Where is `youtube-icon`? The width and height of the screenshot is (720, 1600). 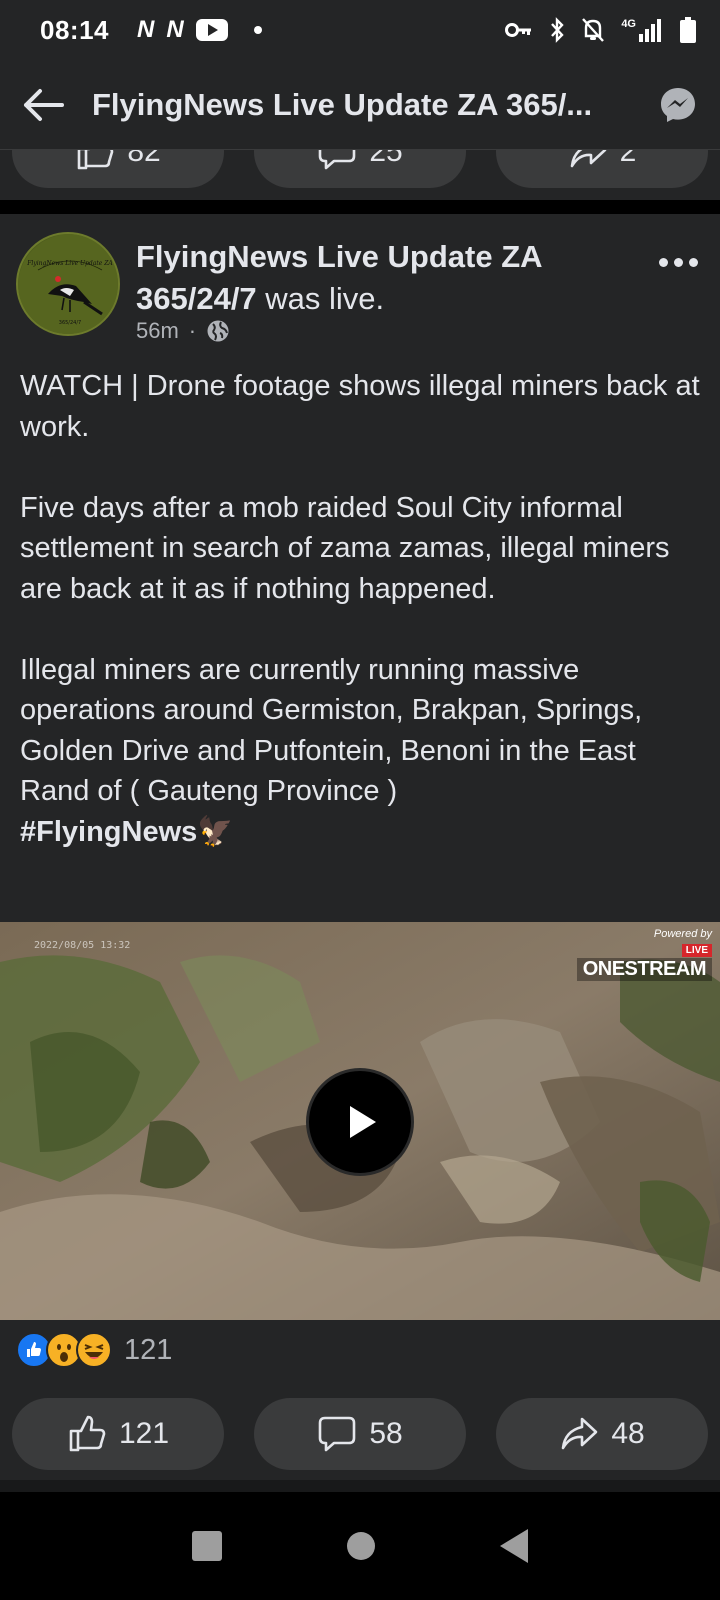 youtube-icon is located at coordinates (211, 30).